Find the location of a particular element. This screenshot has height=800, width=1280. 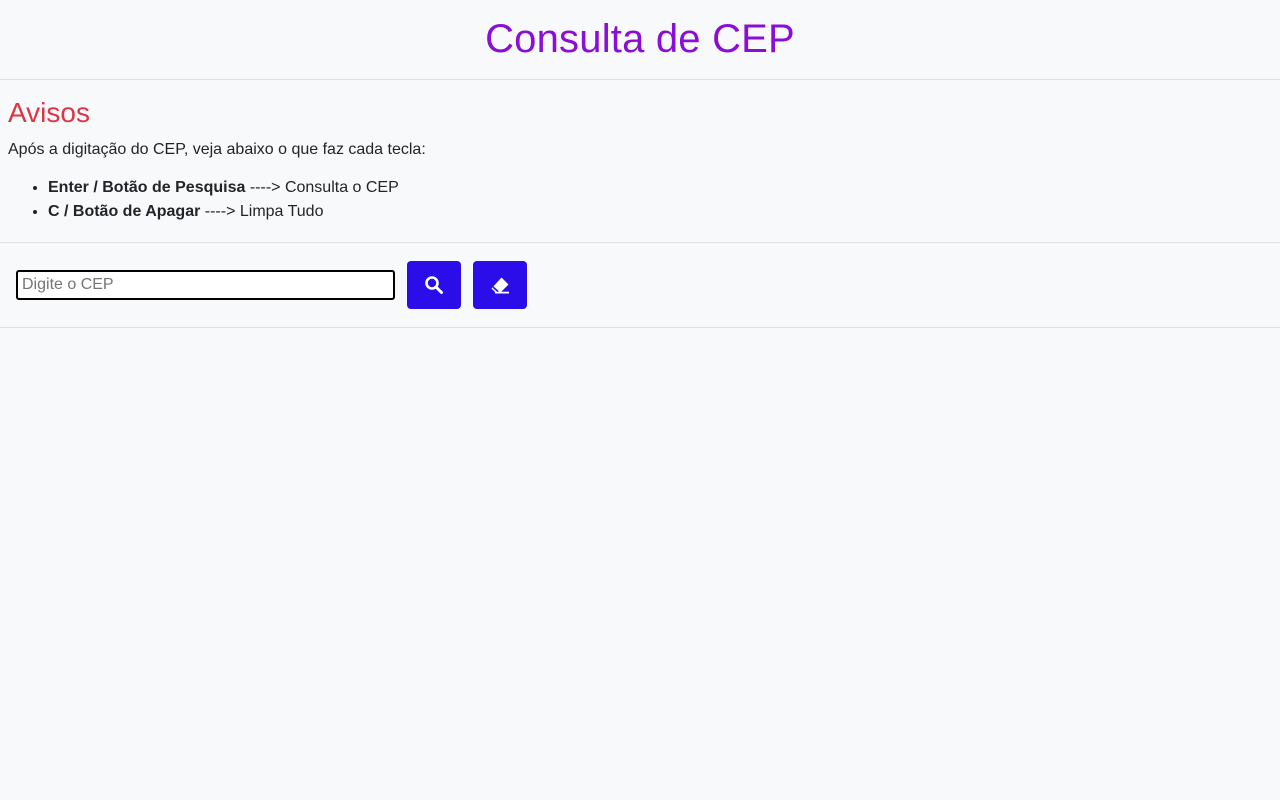

search-icon is located at coordinates (434, 285).